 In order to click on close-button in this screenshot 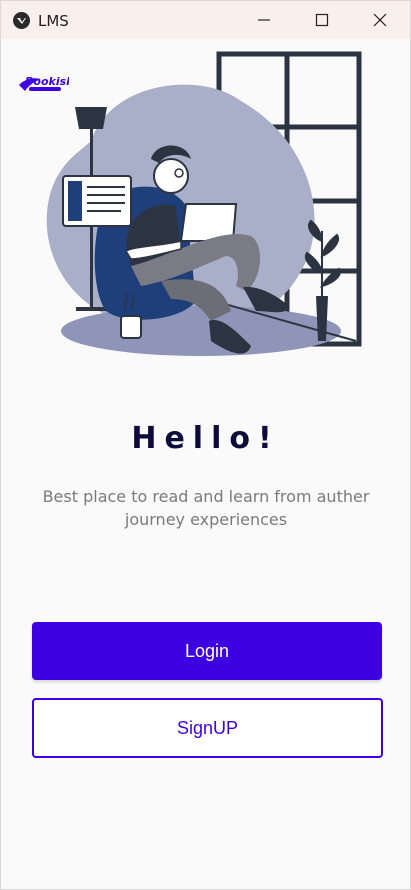, I will do `click(380, 20)`.